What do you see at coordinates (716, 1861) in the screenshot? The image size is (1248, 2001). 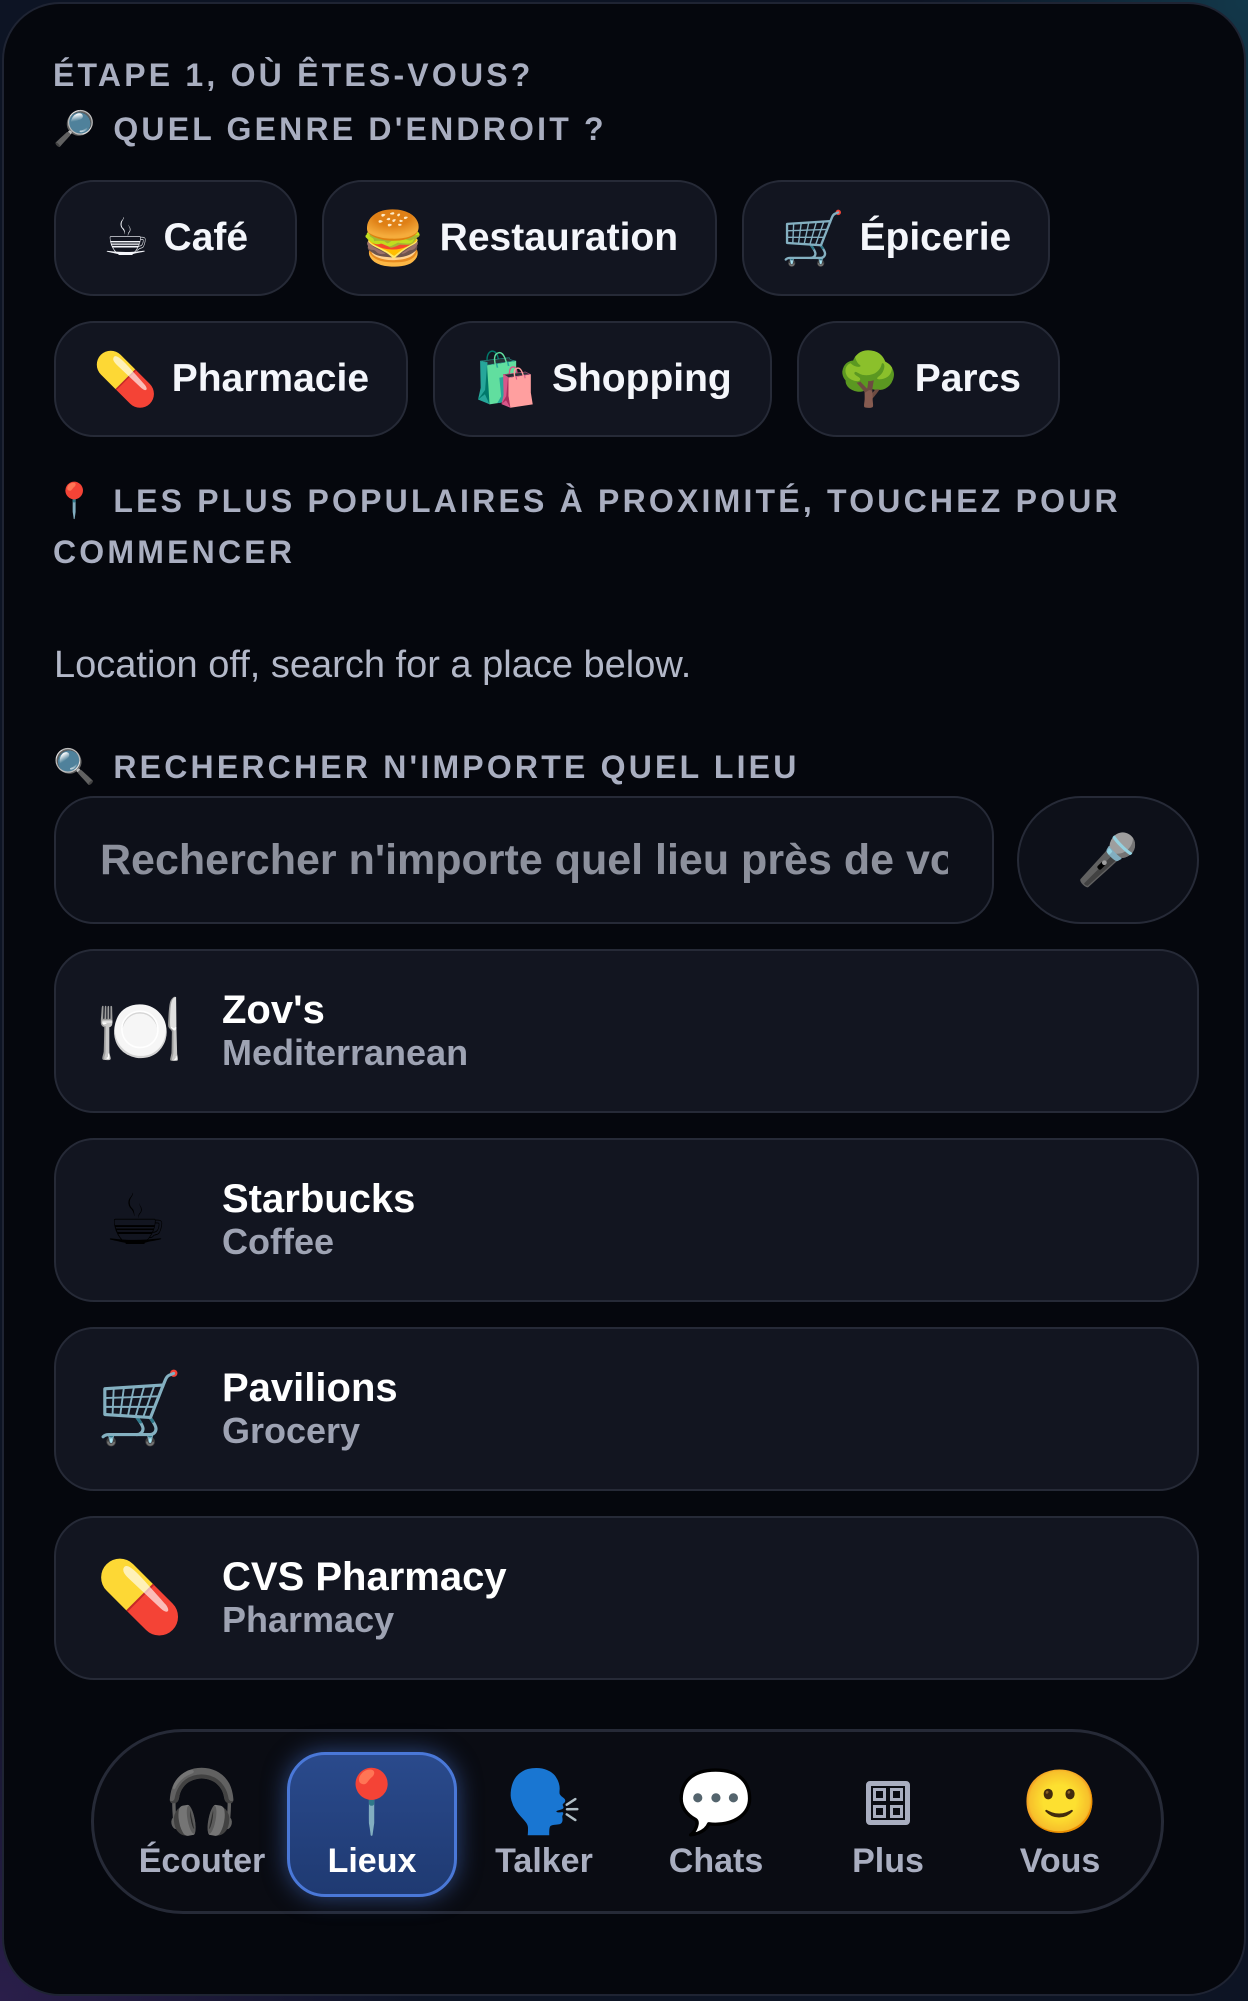 I see `nav-label: Chats` at bounding box center [716, 1861].